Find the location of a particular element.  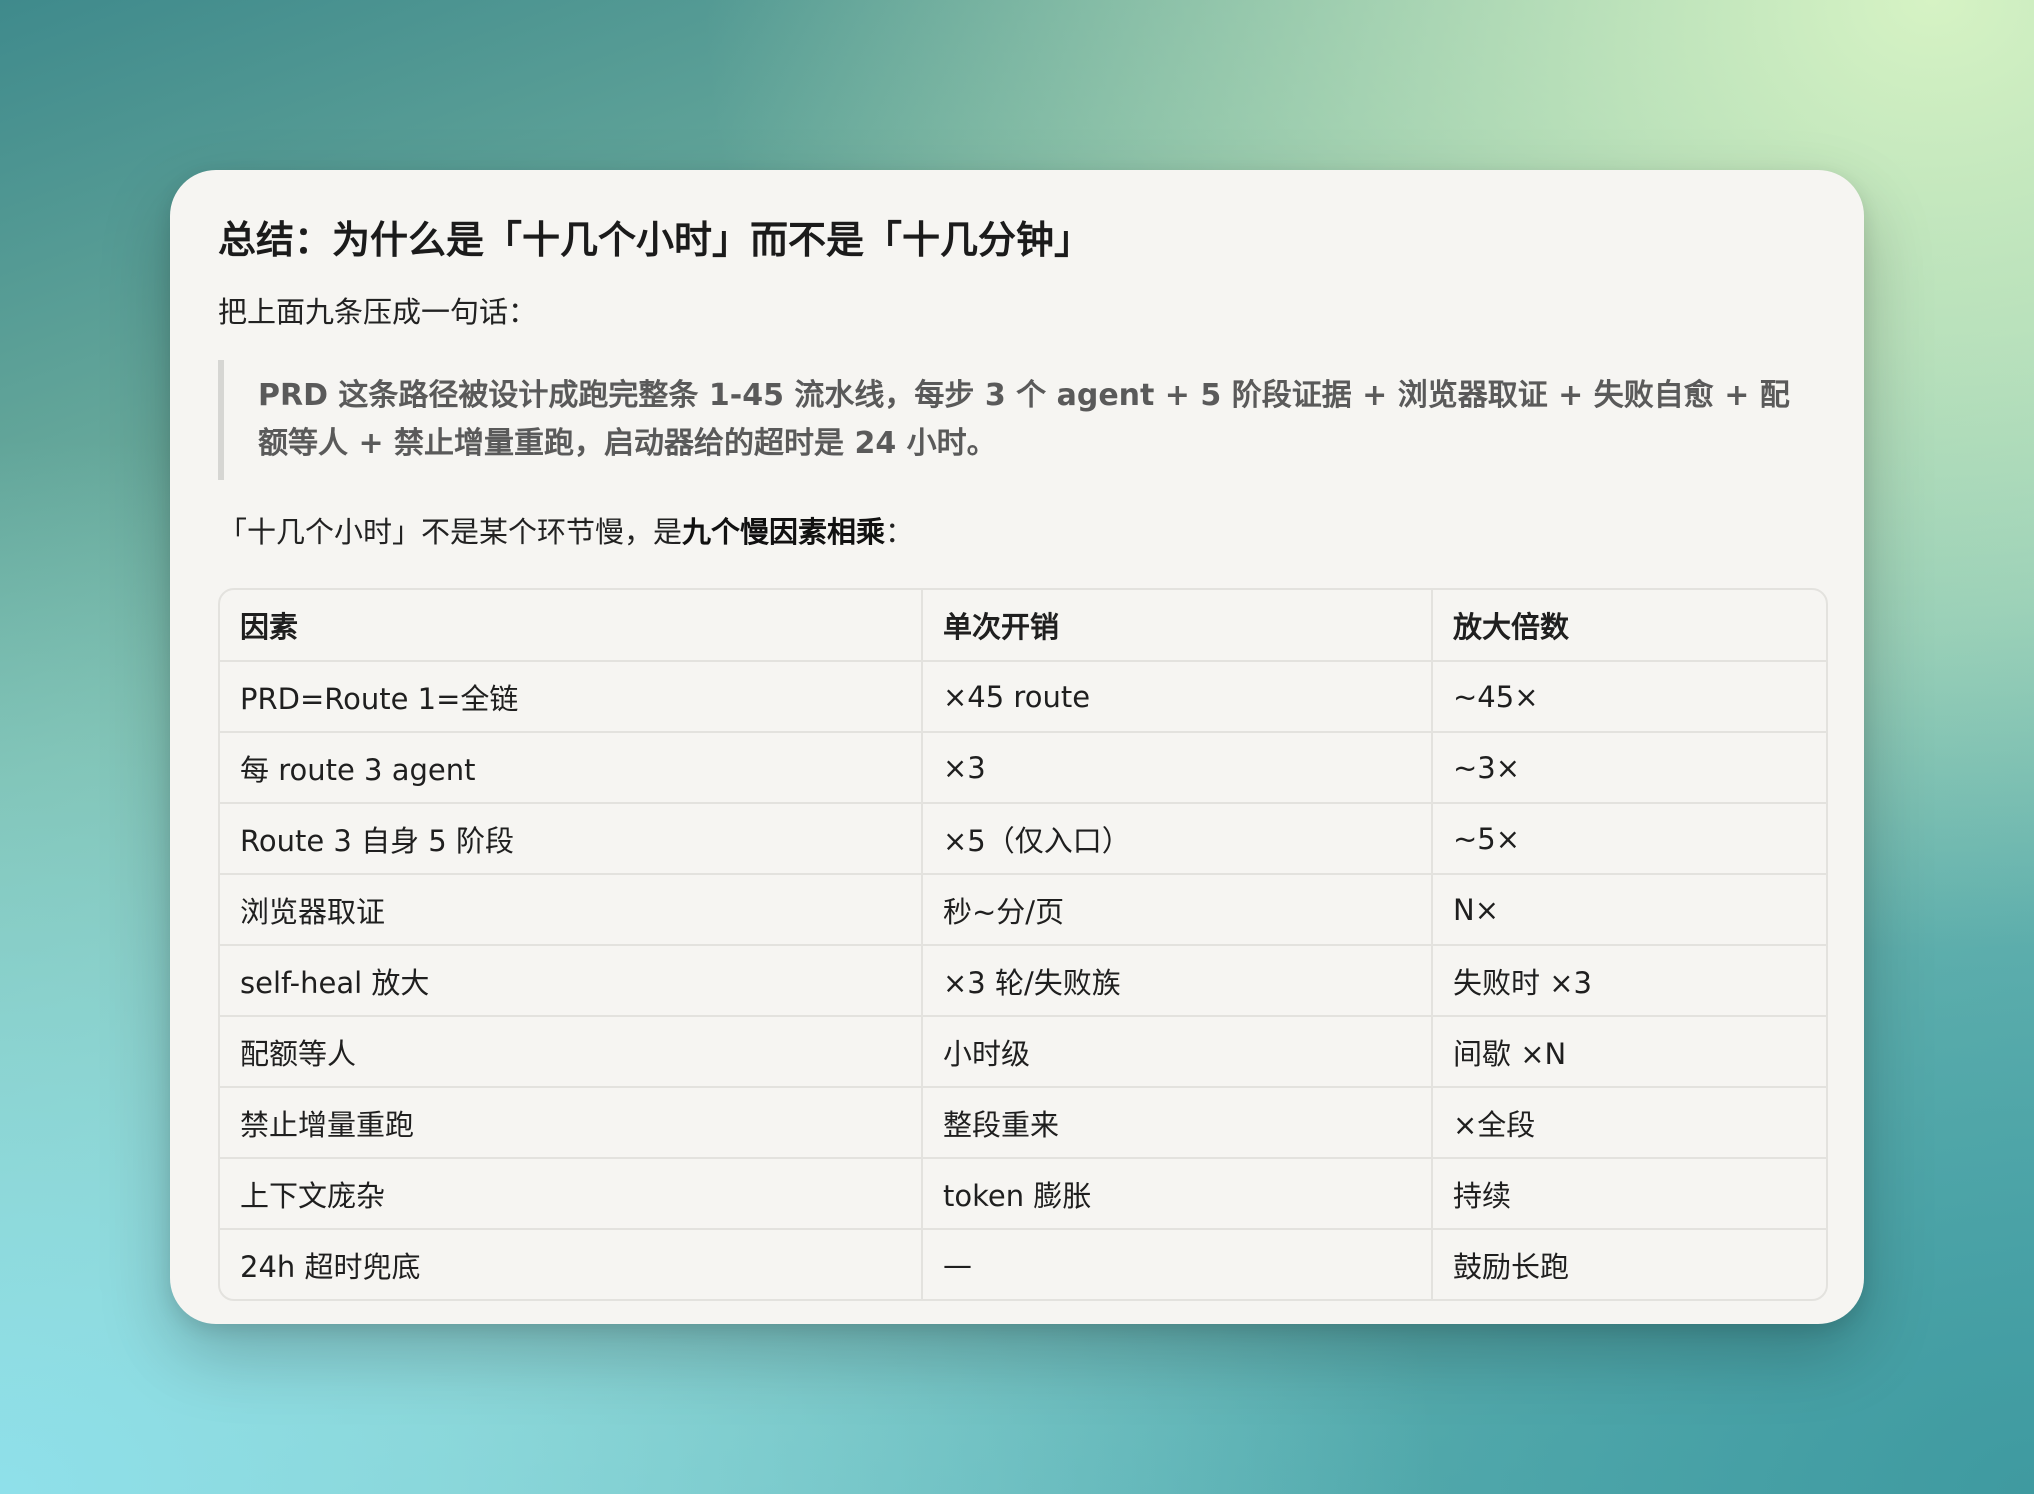

cell-factor: 禁止增量重跑 is located at coordinates (571, 1123).